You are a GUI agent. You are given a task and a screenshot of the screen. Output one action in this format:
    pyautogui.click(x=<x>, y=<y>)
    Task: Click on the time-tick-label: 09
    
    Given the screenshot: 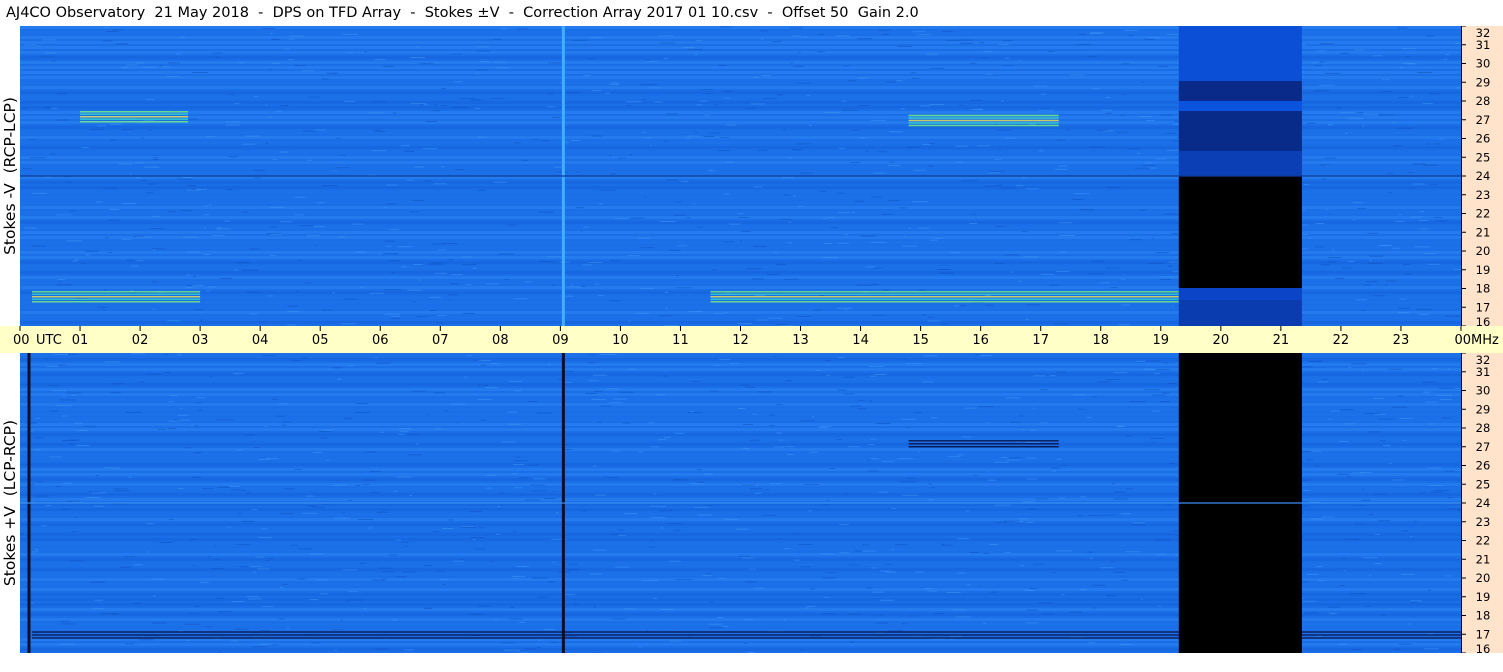 What is the action you would take?
    pyautogui.click(x=560, y=340)
    